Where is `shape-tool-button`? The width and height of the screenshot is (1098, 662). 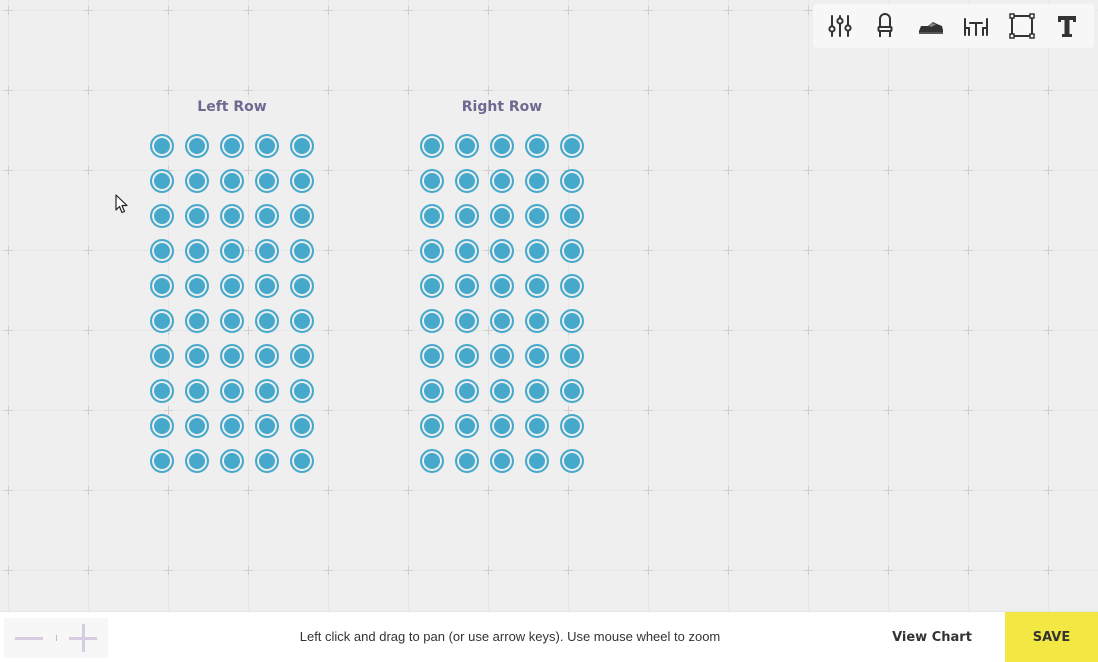
shape-tool-button is located at coordinates (1022, 26).